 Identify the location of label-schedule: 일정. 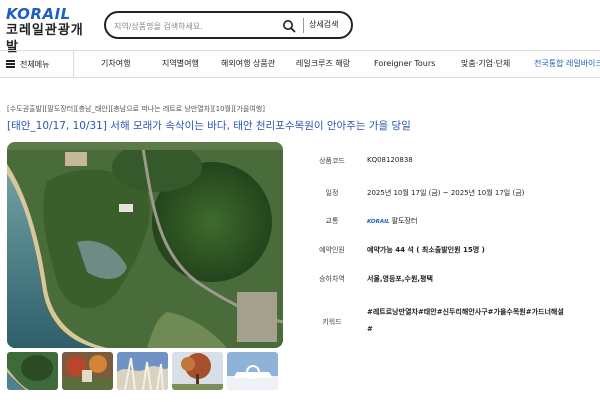
(332, 193).